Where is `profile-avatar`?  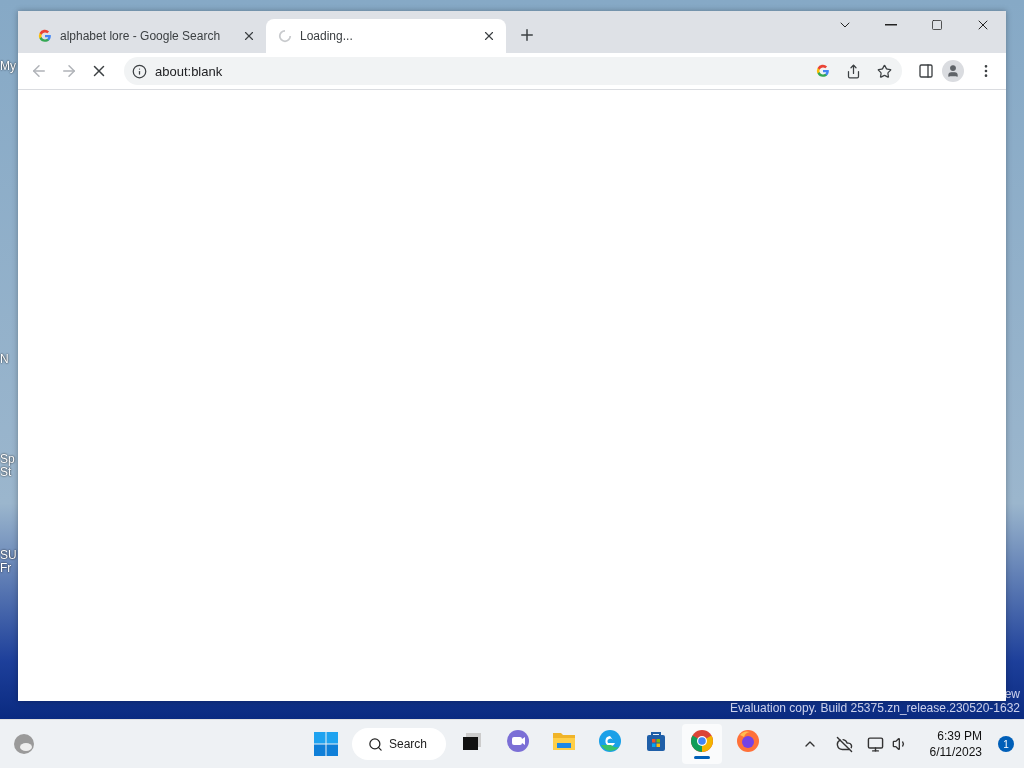
profile-avatar is located at coordinates (953, 71).